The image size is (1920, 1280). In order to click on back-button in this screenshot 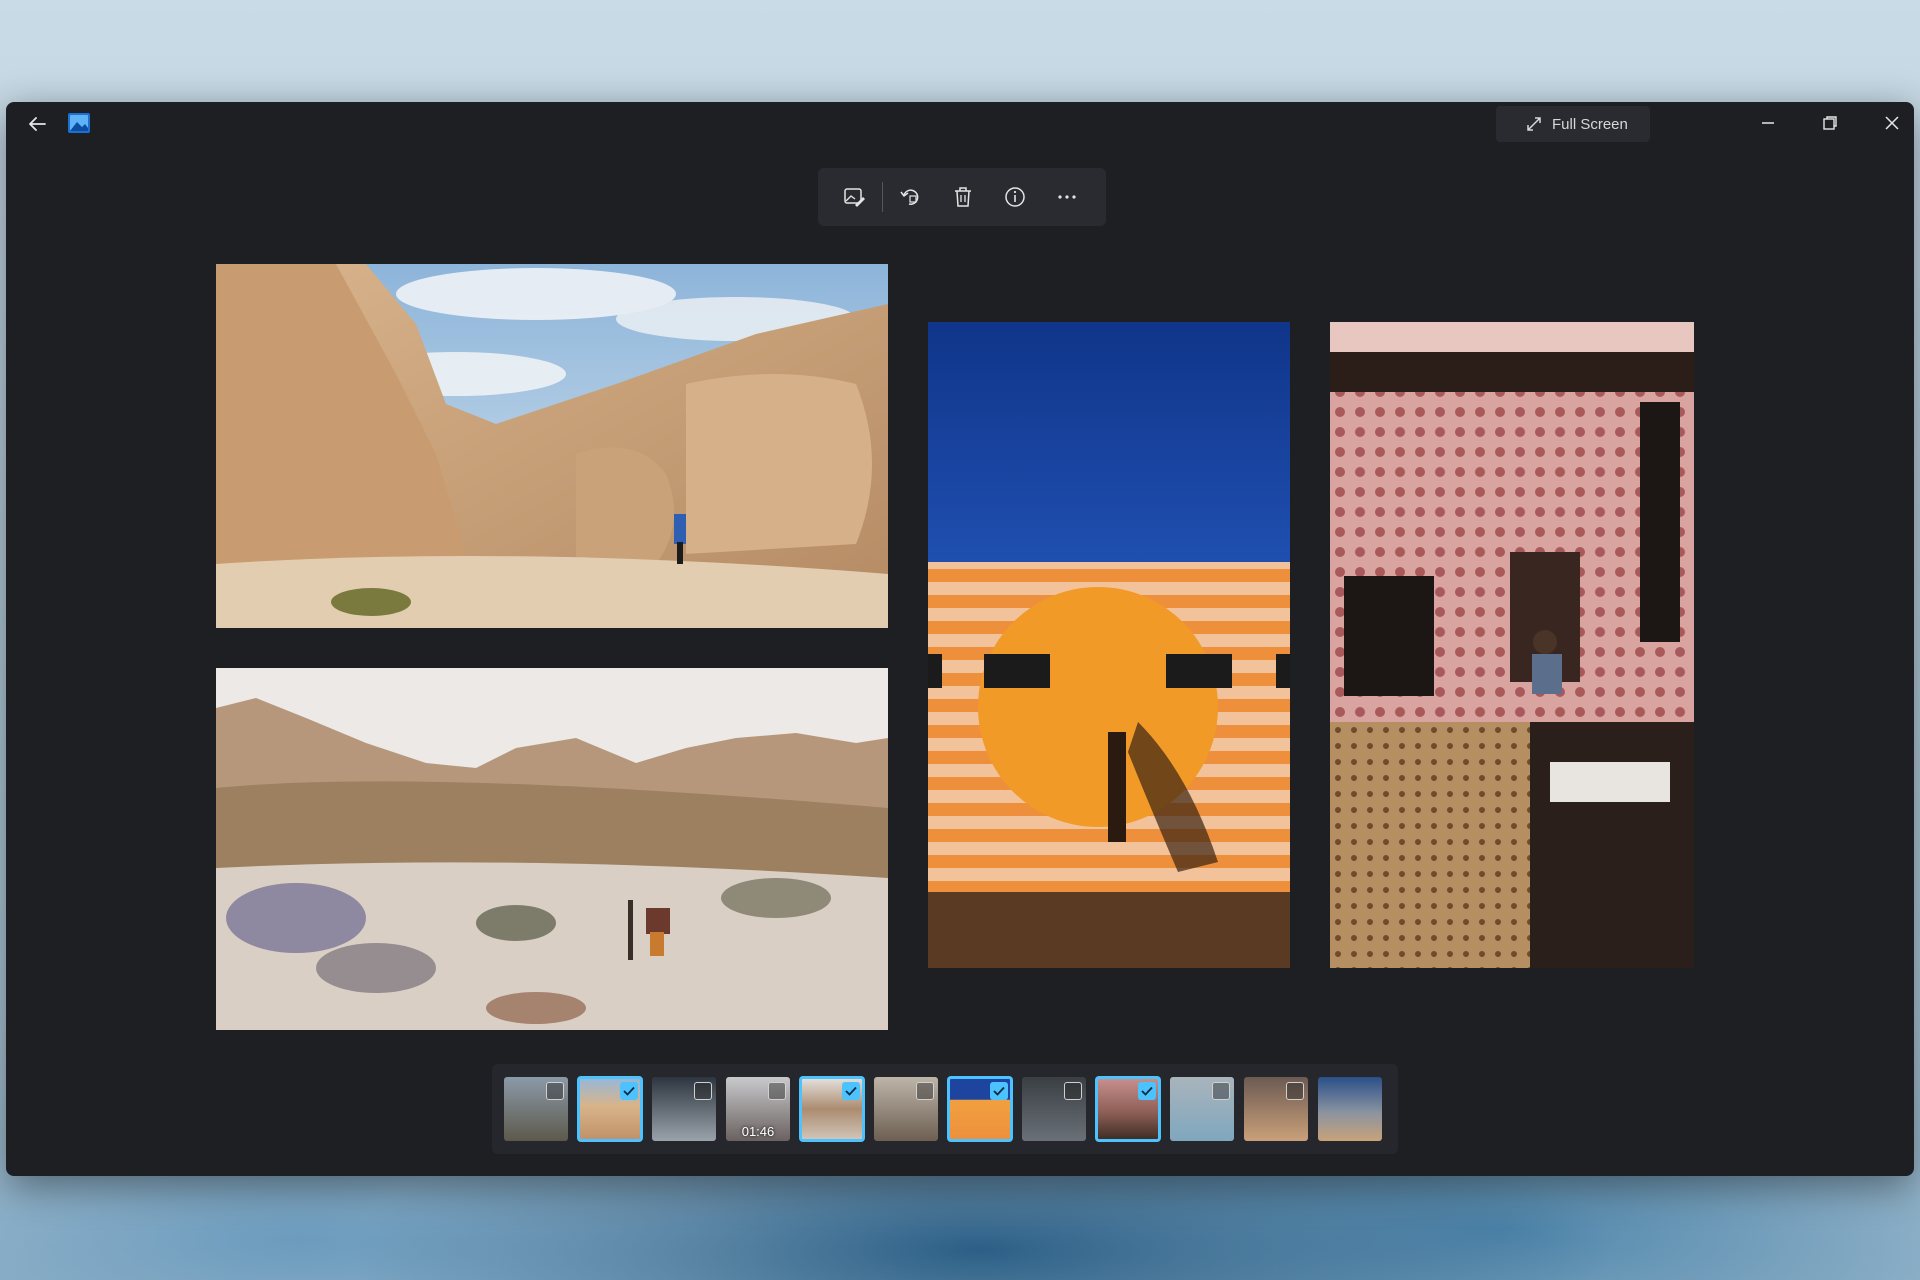, I will do `click(37, 124)`.